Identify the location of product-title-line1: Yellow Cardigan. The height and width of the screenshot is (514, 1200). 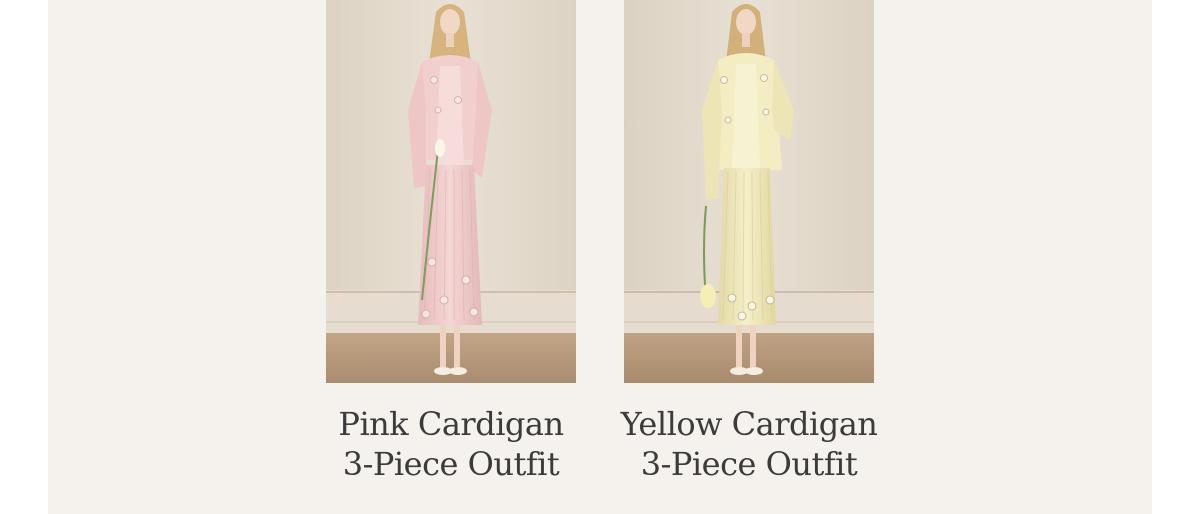
(749, 424).